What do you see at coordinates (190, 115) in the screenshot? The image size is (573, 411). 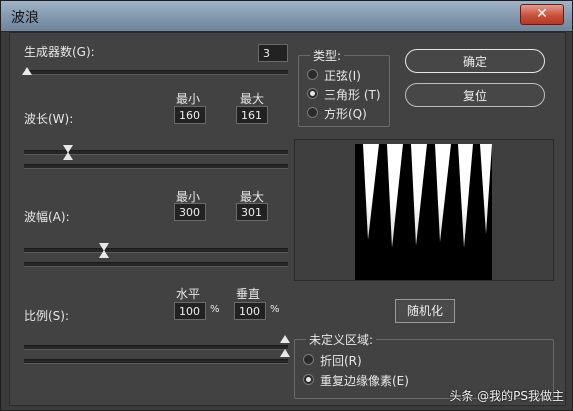 I see `wavelength-min-field: 160` at bounding box center [190, 115].